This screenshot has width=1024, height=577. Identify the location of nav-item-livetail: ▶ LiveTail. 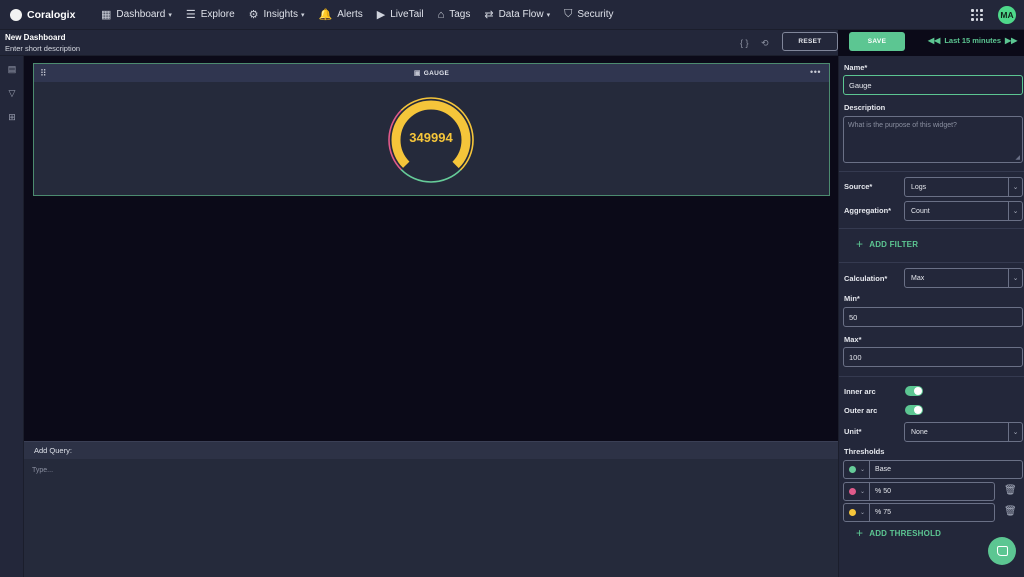
(400, 15).